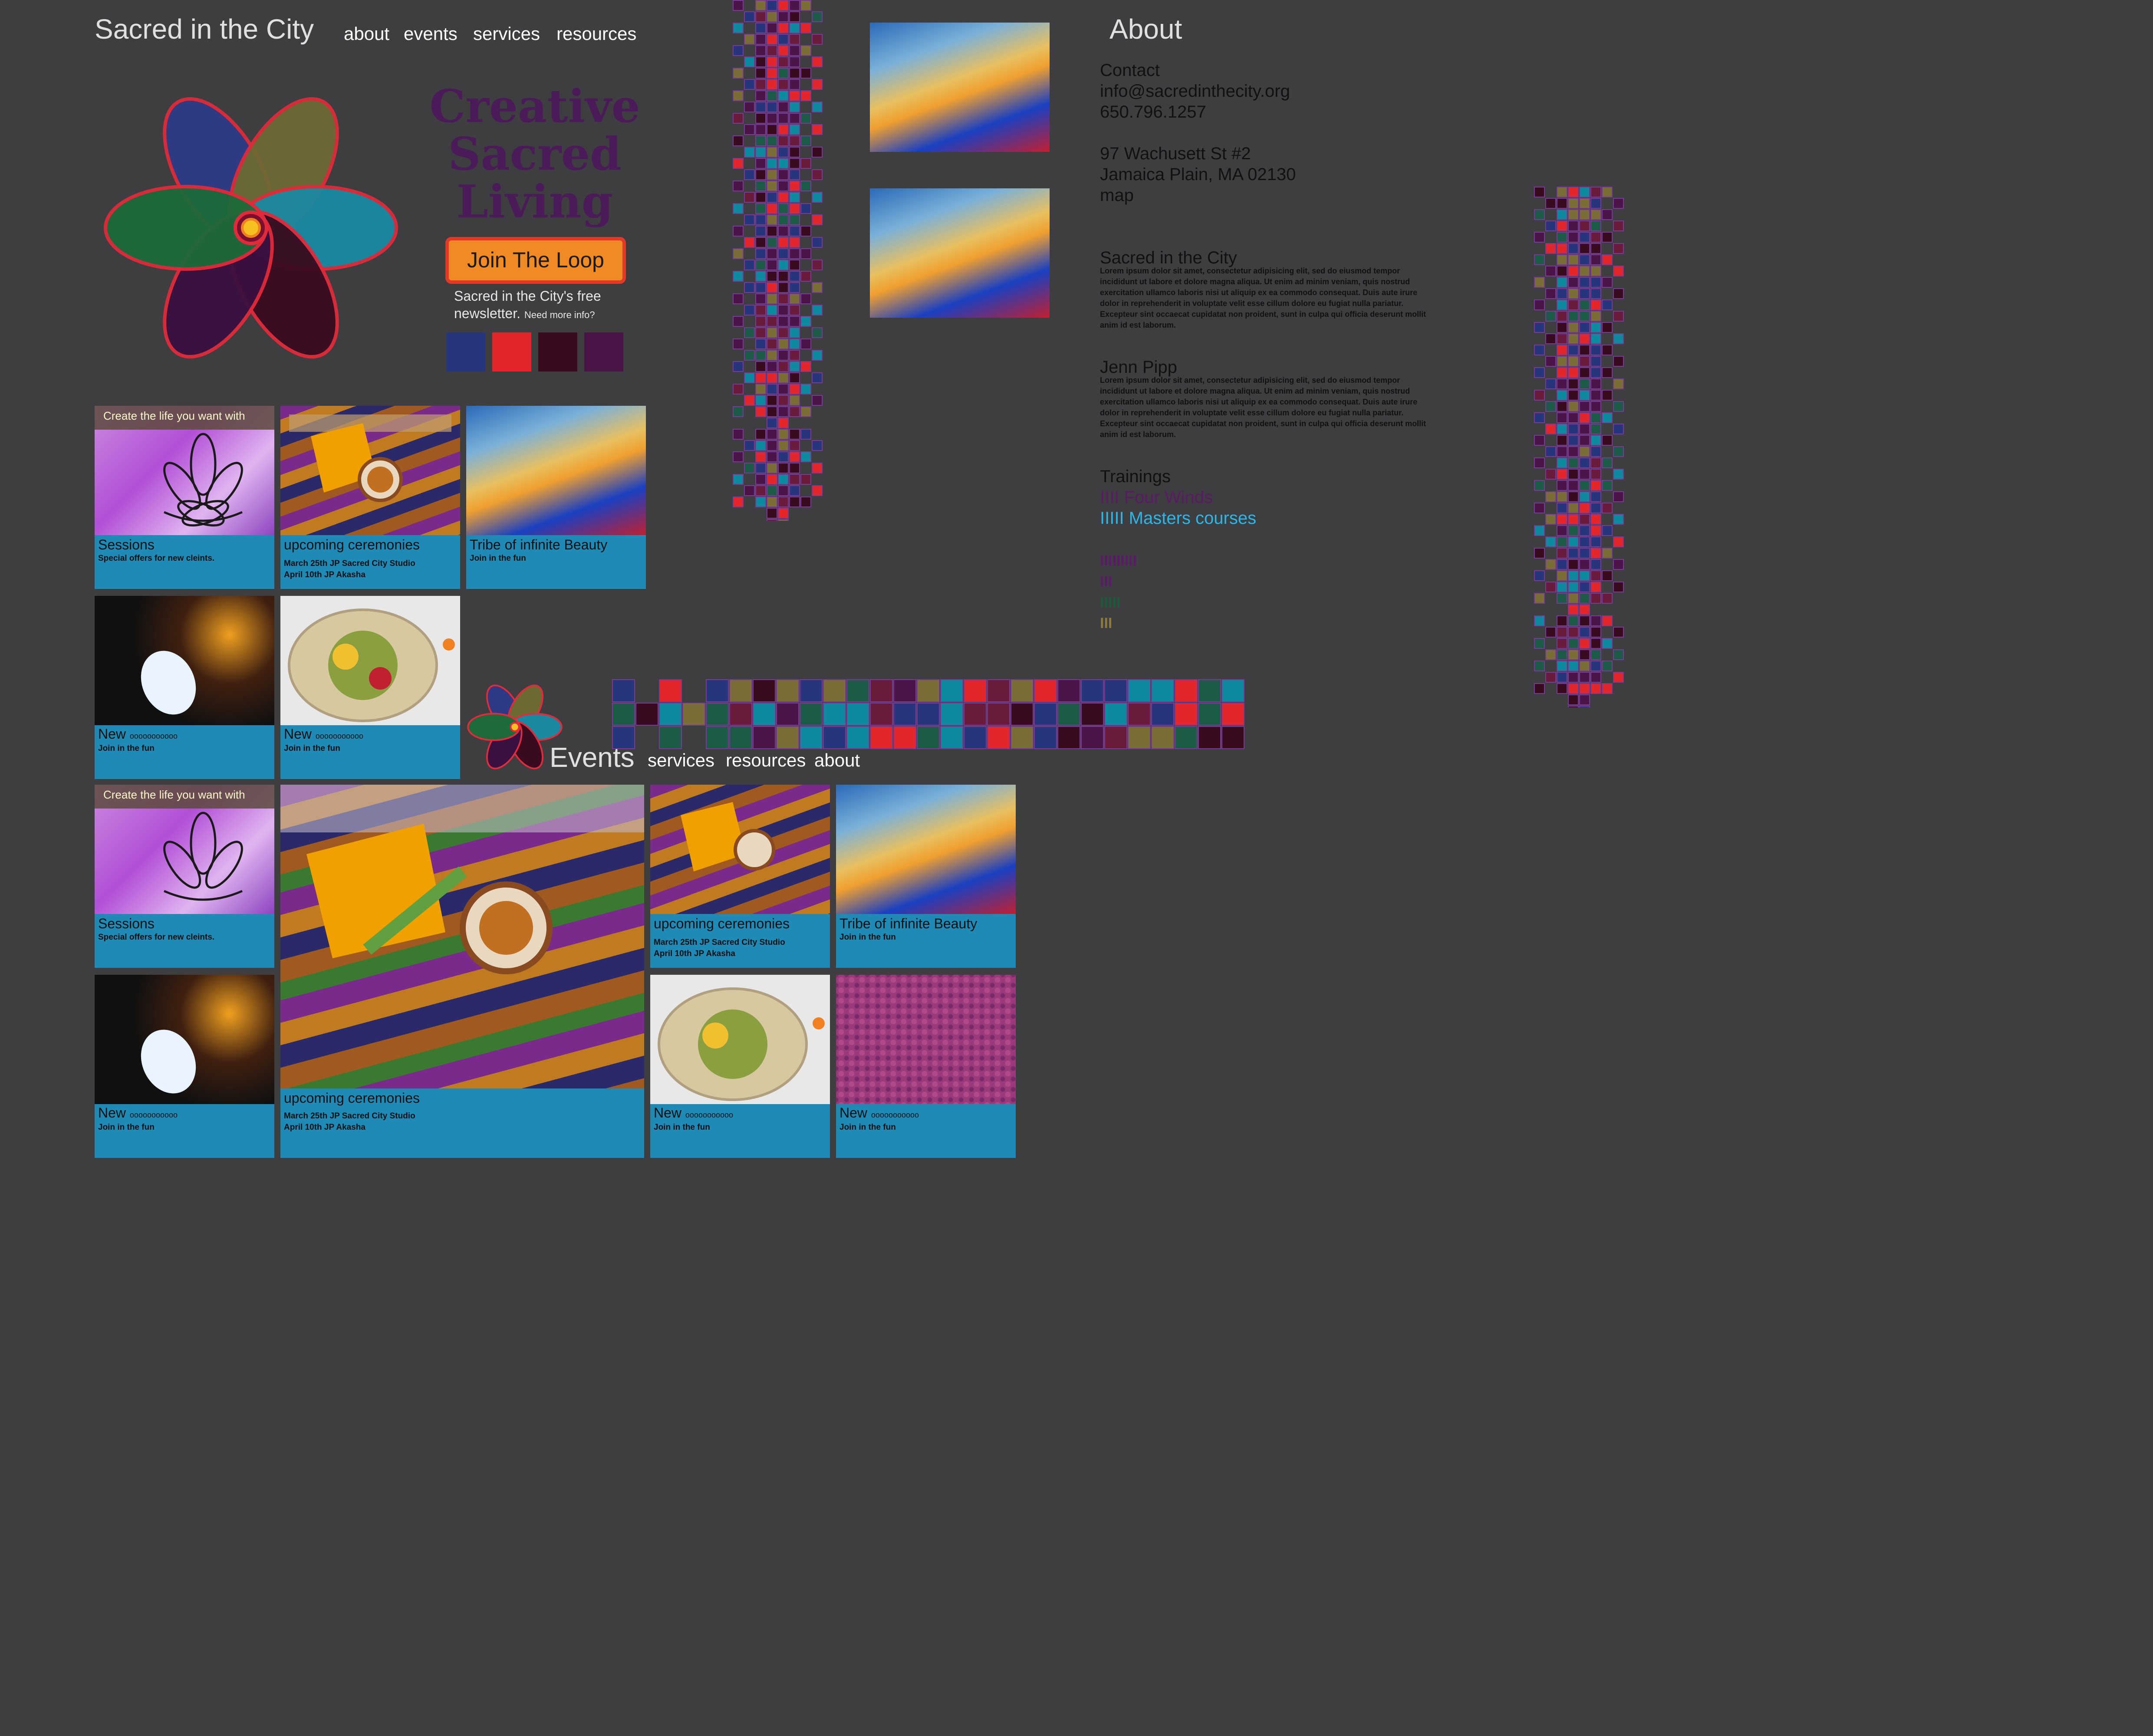 Image resolution: width=2153 pixels, height=1736 pixels. Describe the element at coordinates (926, 1066) in the screenshot. I see `events-card-new-3: New ooooooooooo Join in the fun` at that location.